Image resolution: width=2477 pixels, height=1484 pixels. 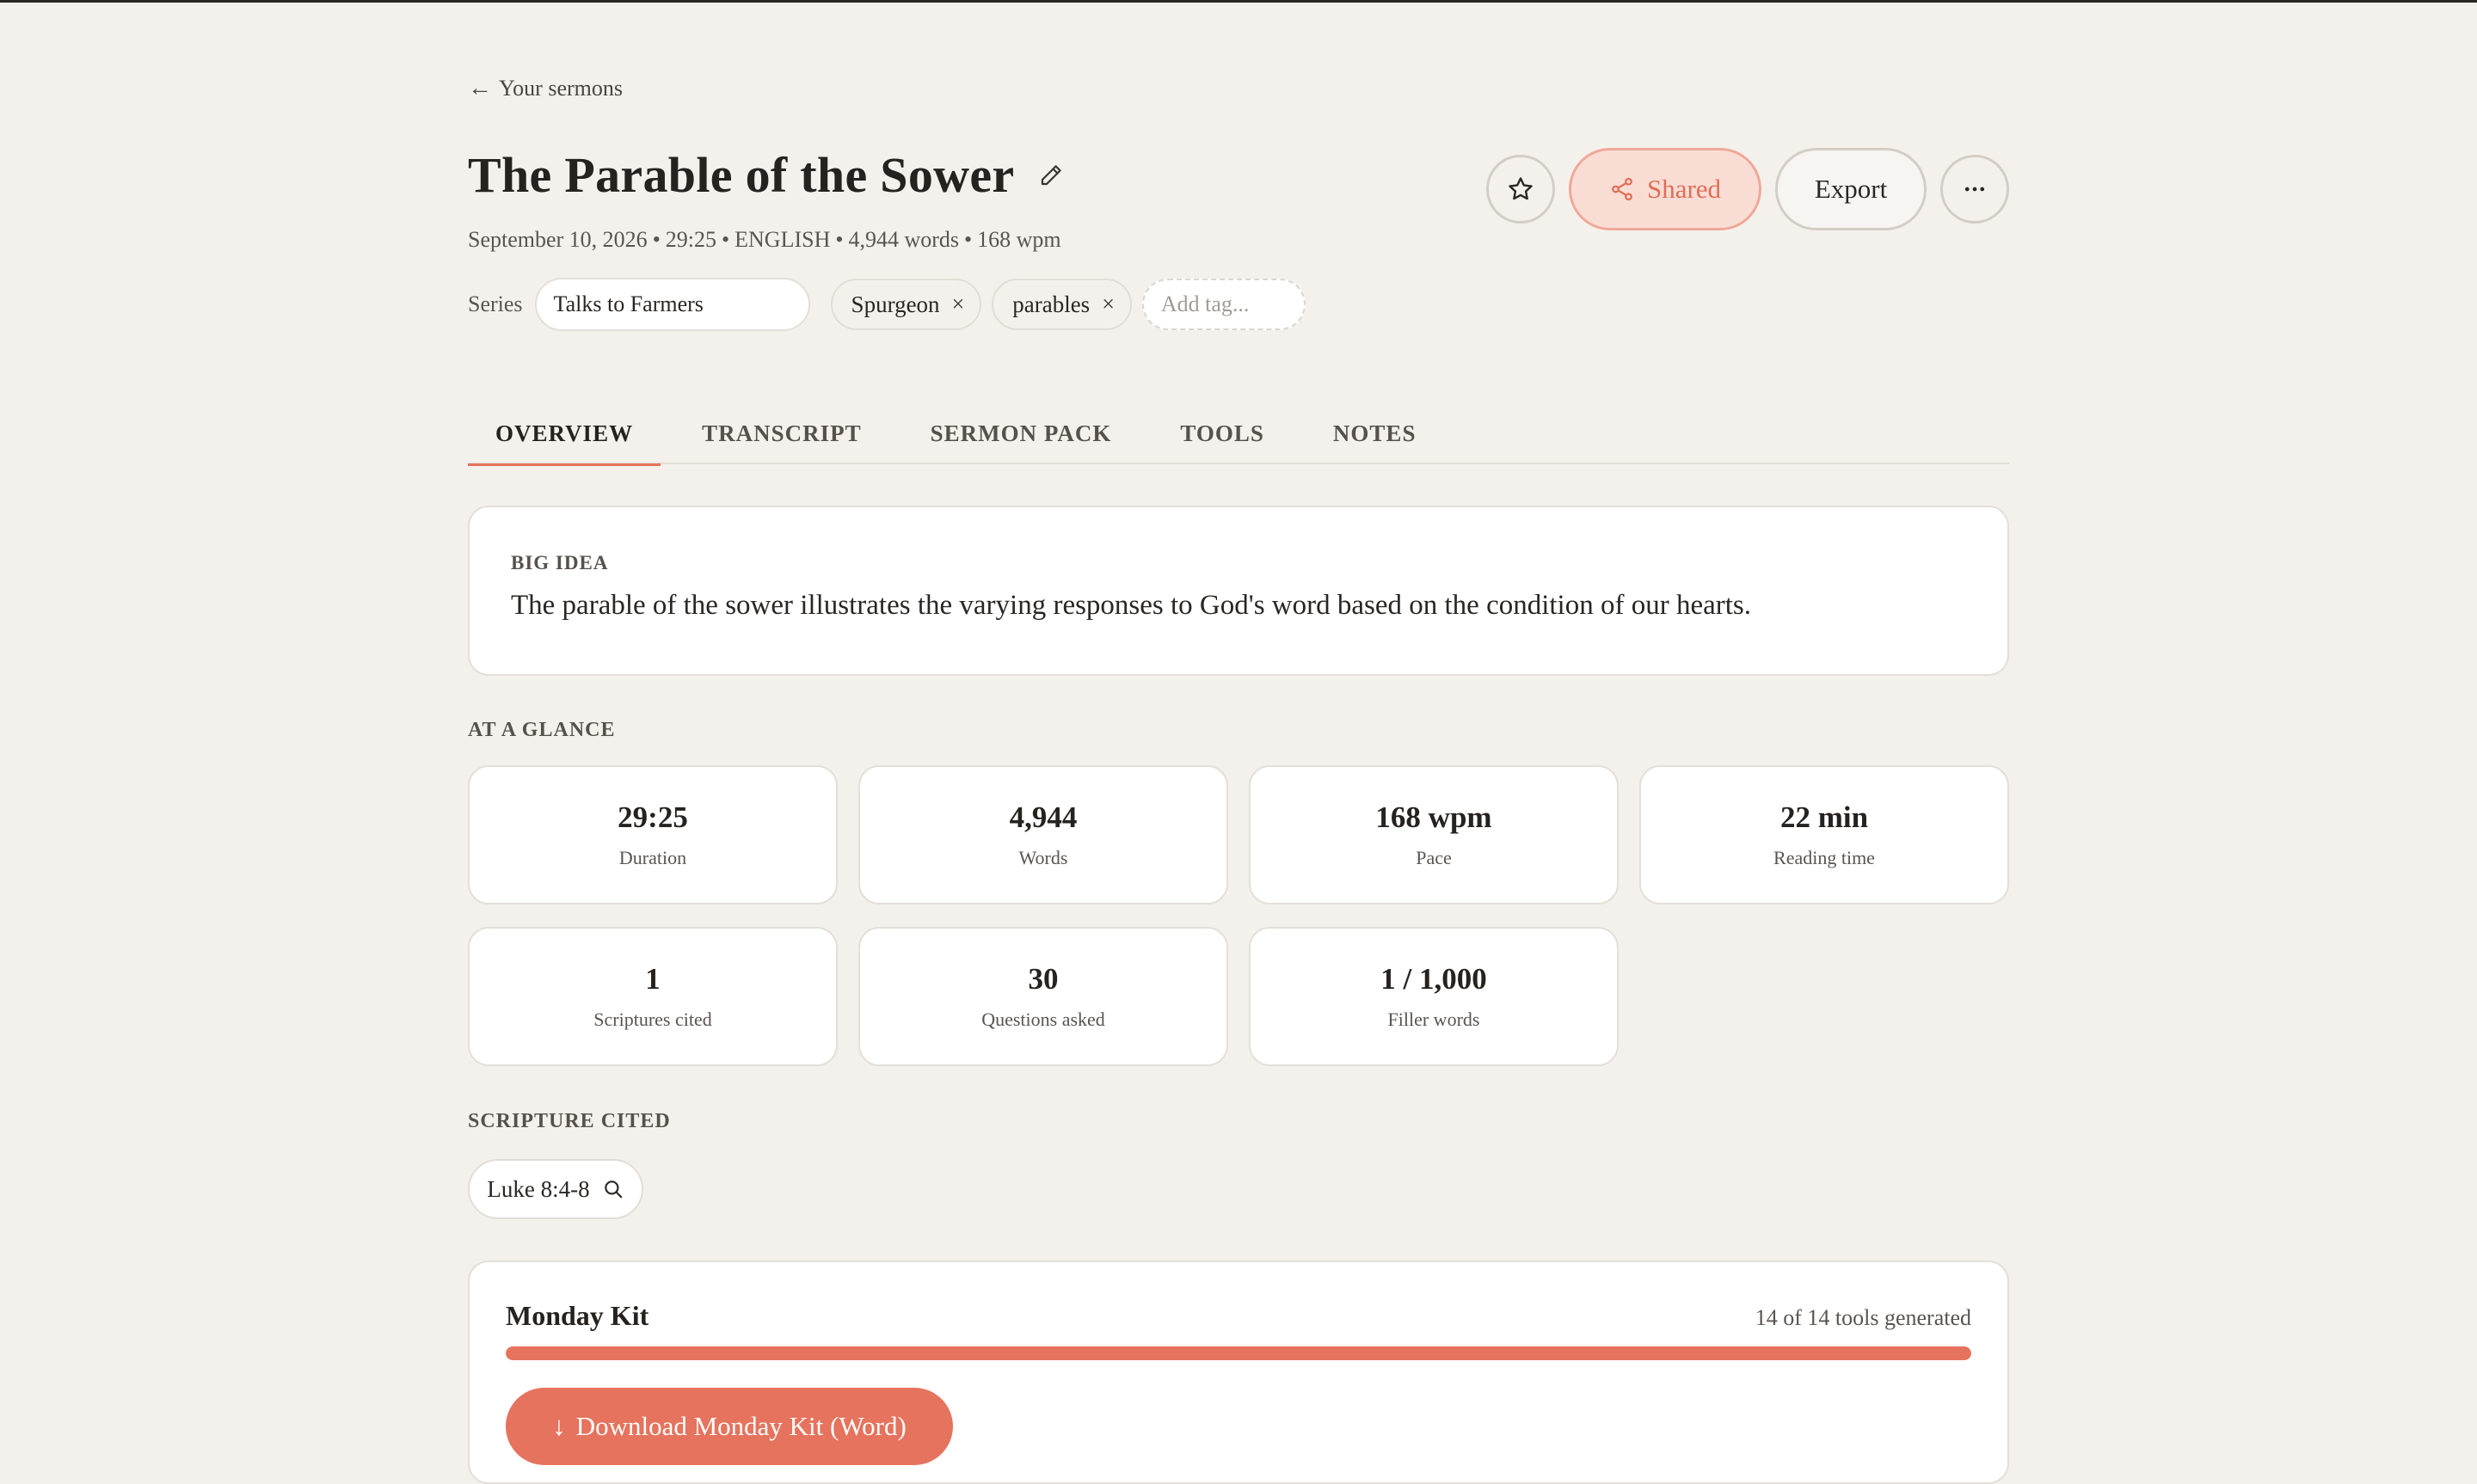 I want to click on page-title: The Parable of the Sower, so click(x=741, y=175).